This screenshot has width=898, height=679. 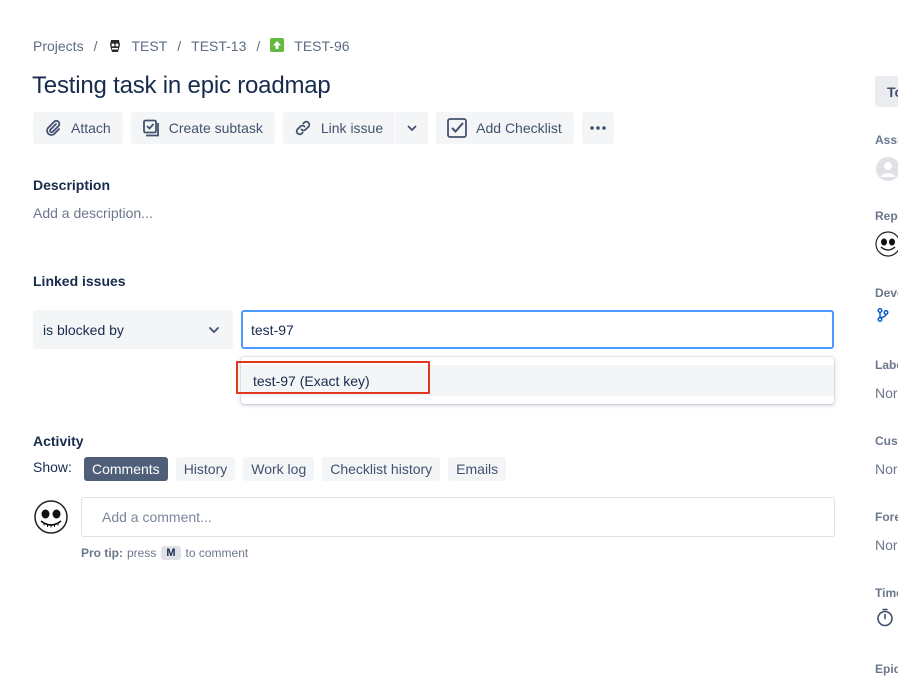 I want to click on add-checklist-button: Add Checklist, so click(x=505, y=128).